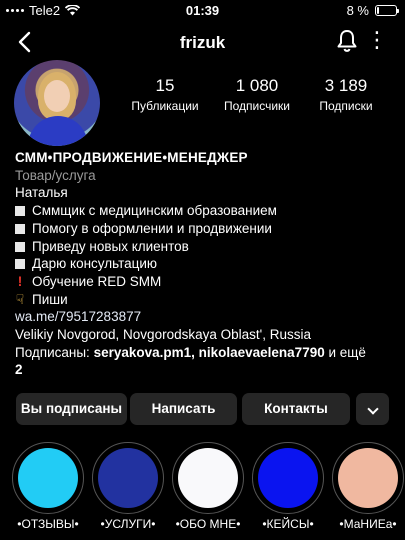 This screenshot has height=540, width=405. What do you see at coordinates (20, 281) in the screenshot?
I see `exclamation-icon: !` at bounding box center [20, 281].